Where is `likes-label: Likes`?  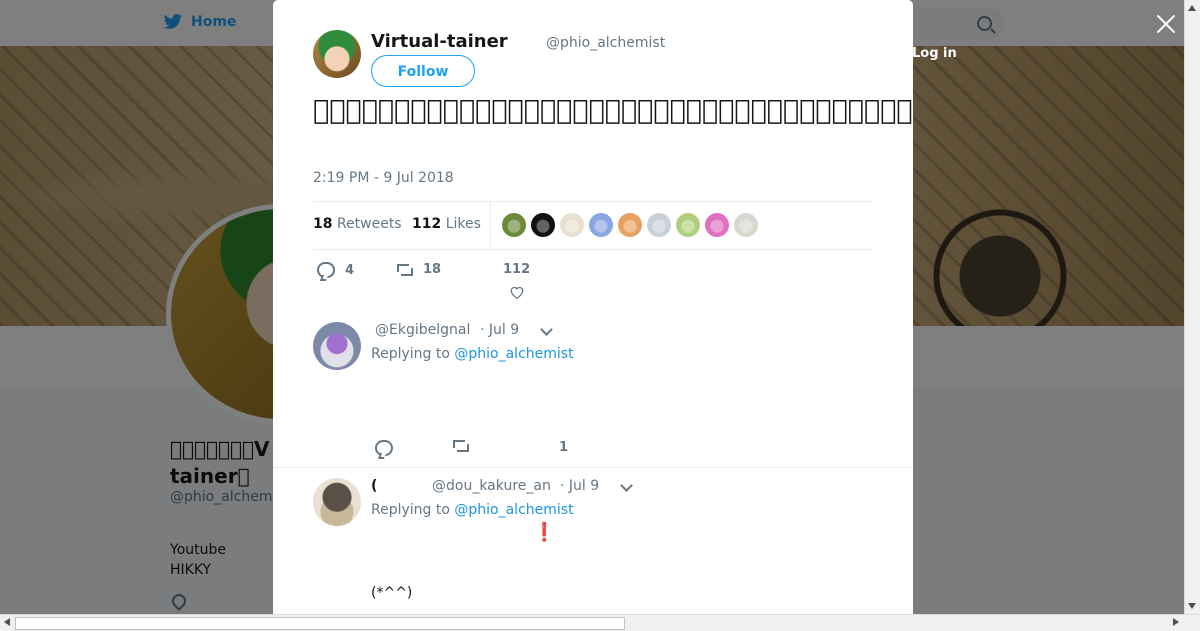 likes-label: Likes is located at coordinates (463, 224).